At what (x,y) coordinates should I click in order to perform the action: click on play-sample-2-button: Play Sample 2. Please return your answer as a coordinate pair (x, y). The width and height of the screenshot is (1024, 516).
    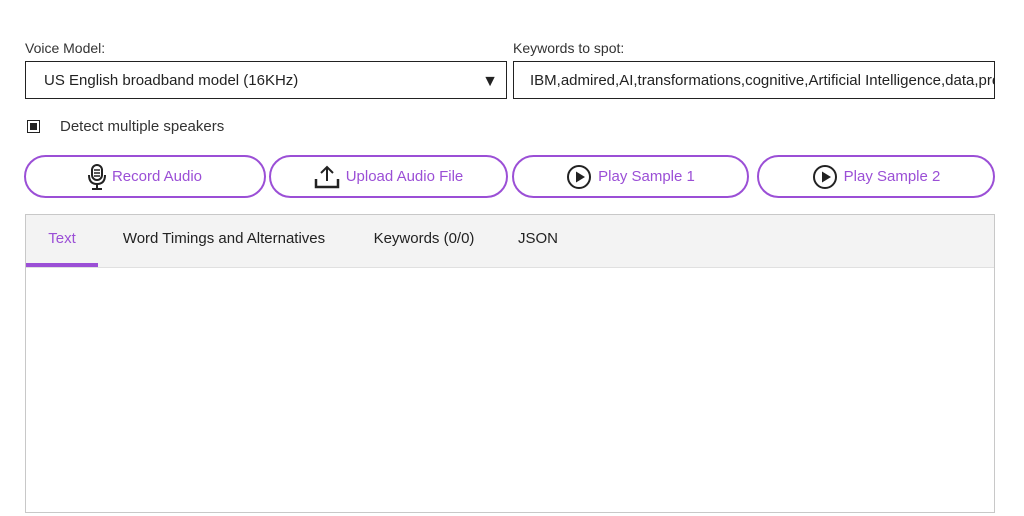
    Looking at the image, I should click on (876, 176).